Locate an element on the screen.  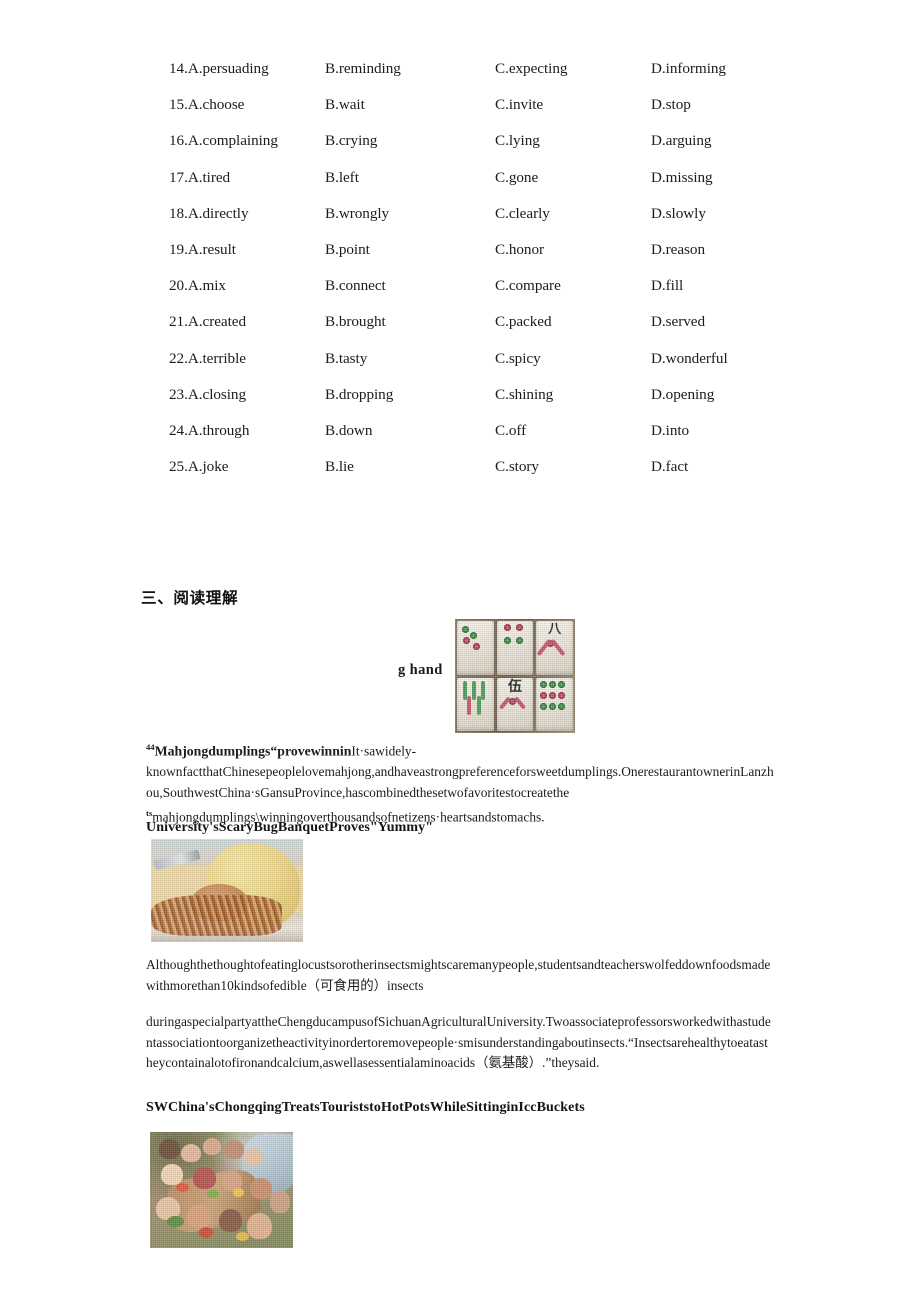
section-heading-reading-comprehension: 三、阅读理解 is located at coordinates (190, 598).